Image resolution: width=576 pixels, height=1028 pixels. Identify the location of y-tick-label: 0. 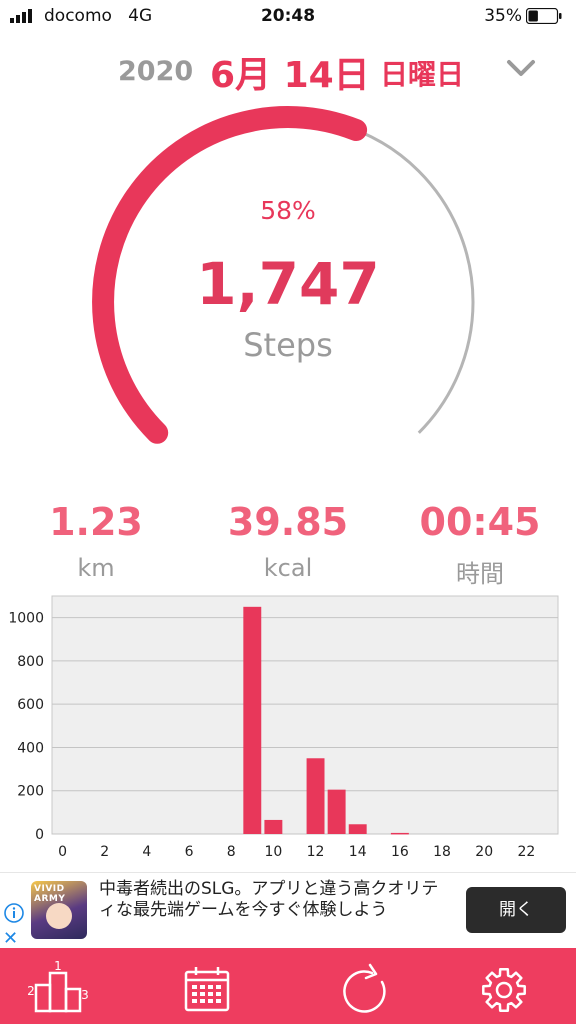
(39, 835).